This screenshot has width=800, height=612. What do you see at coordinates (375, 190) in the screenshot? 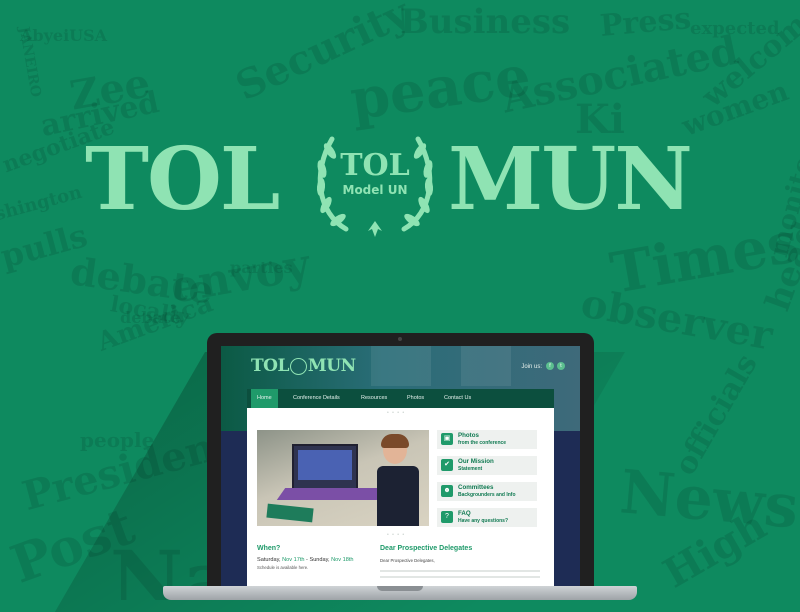
I see `emblem-subtitle: Model UN` at bounding box center [375, 190].